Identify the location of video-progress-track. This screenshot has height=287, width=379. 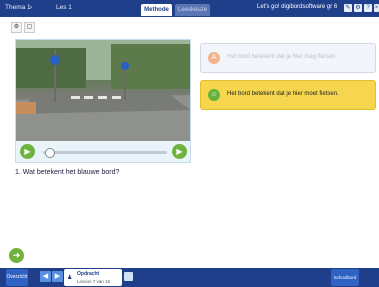
(105, 152).